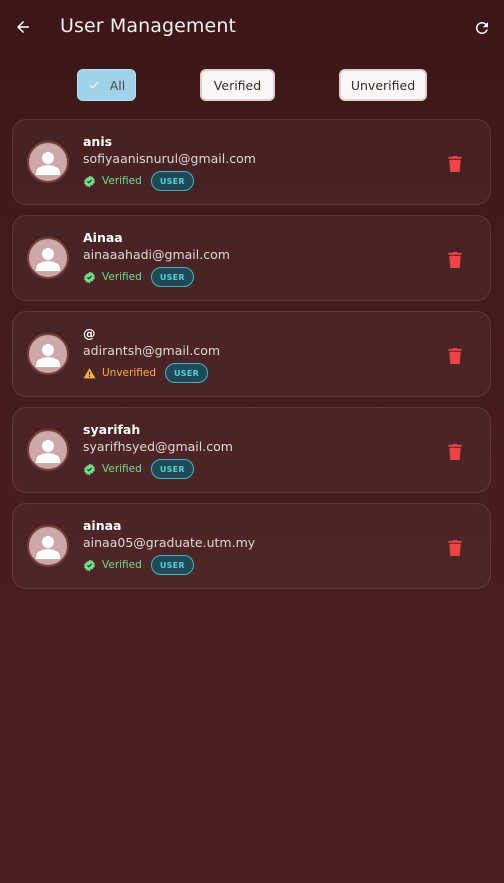  What do you see at coordinates (106, 85) in the screenshot?
I see `filter-all-chip: All` at bounding box center [106, 85].